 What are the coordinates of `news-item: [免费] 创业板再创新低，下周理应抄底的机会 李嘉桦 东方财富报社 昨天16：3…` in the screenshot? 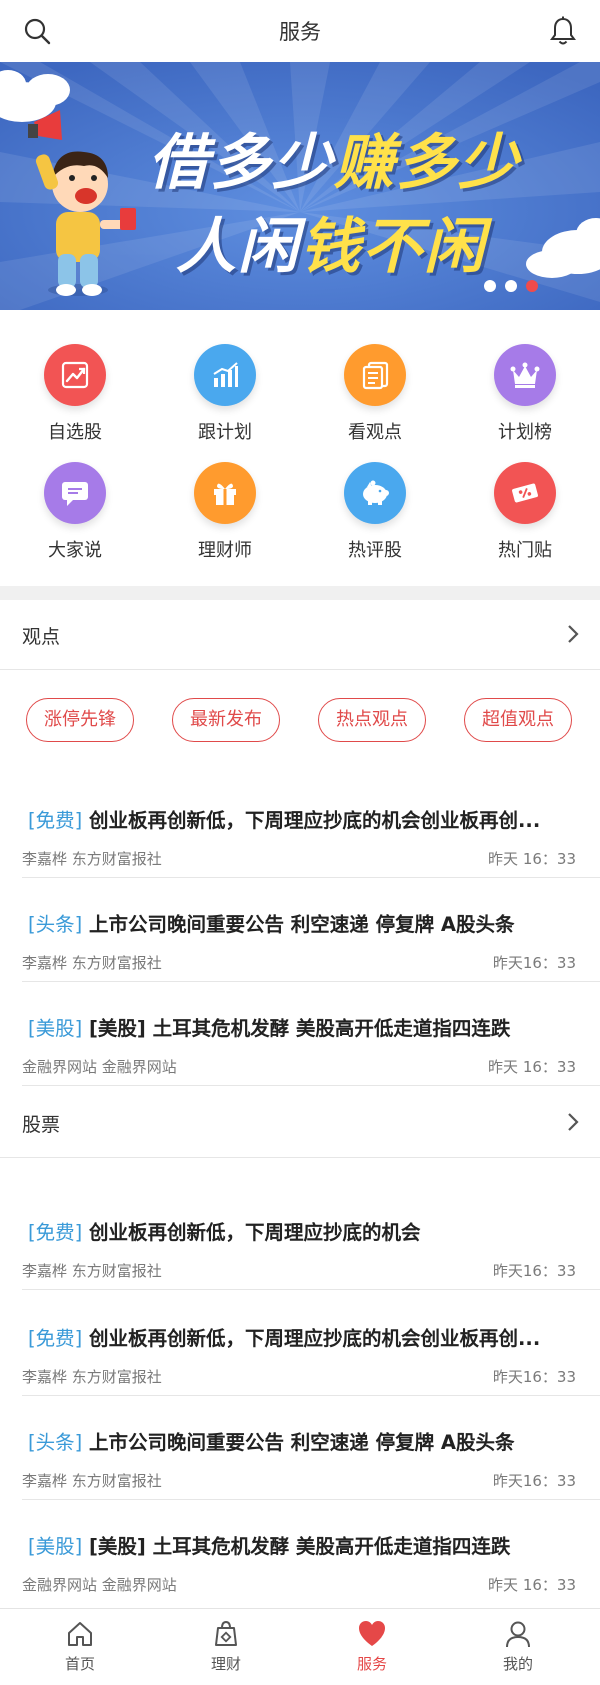 It's located at (300, 1238).